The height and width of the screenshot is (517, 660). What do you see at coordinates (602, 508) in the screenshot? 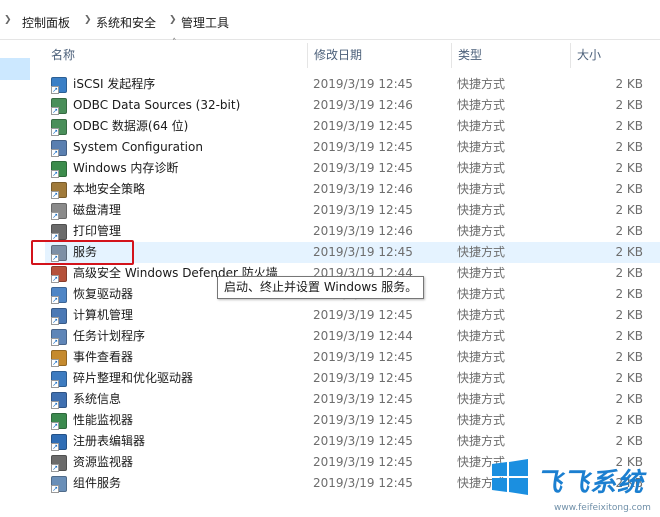
I see `watermark-url: www.feifeixitong.com` at bounding box center [602, 508].